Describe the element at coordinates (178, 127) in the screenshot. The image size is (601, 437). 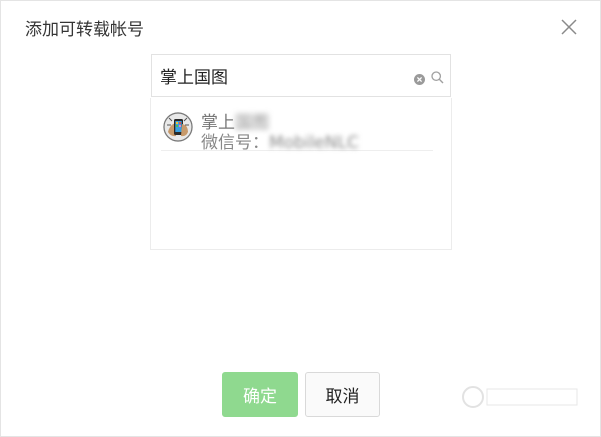
I see `mobile-phone-avatar-icon` at that location.